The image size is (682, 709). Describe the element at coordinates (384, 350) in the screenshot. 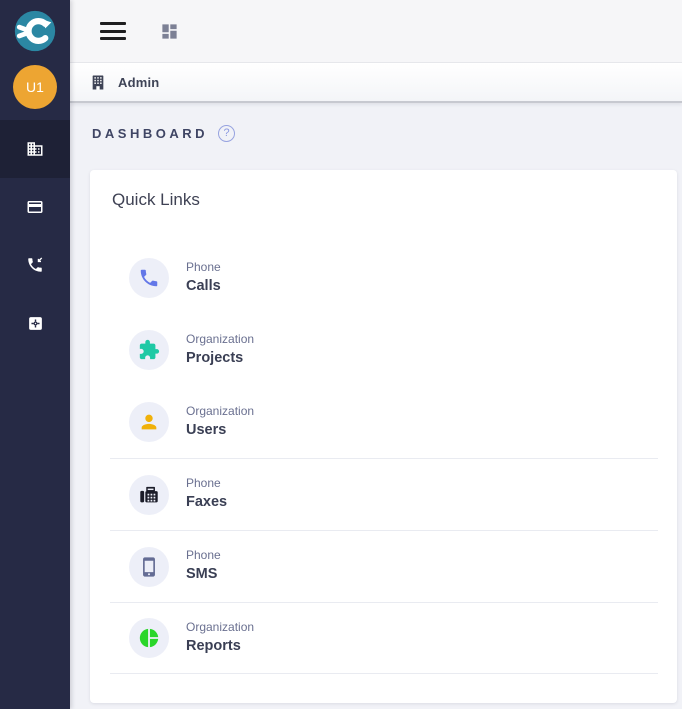

I see `quick-link-projects: Organization Projects` at that location.